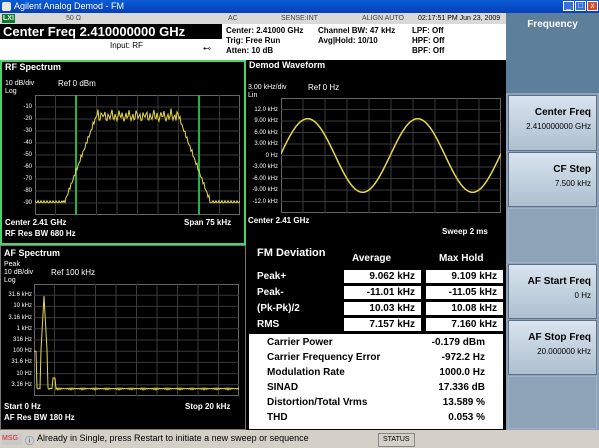 This screenshot has height=448, width=599. I want to click on metric-label: Distortion/Total Vrms, so click(317, 402).